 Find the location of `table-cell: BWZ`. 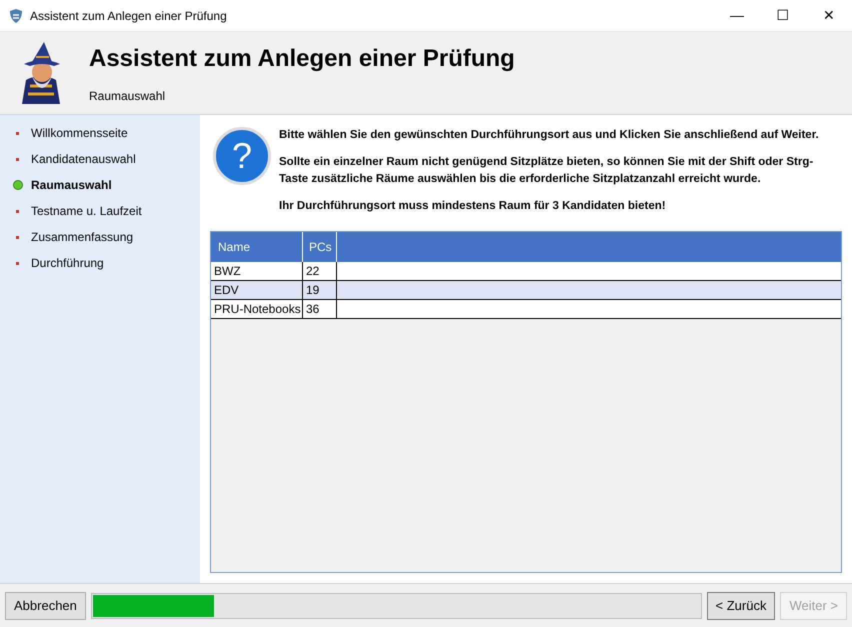

table-cell: BWZ is located at coordinates (257, 271).